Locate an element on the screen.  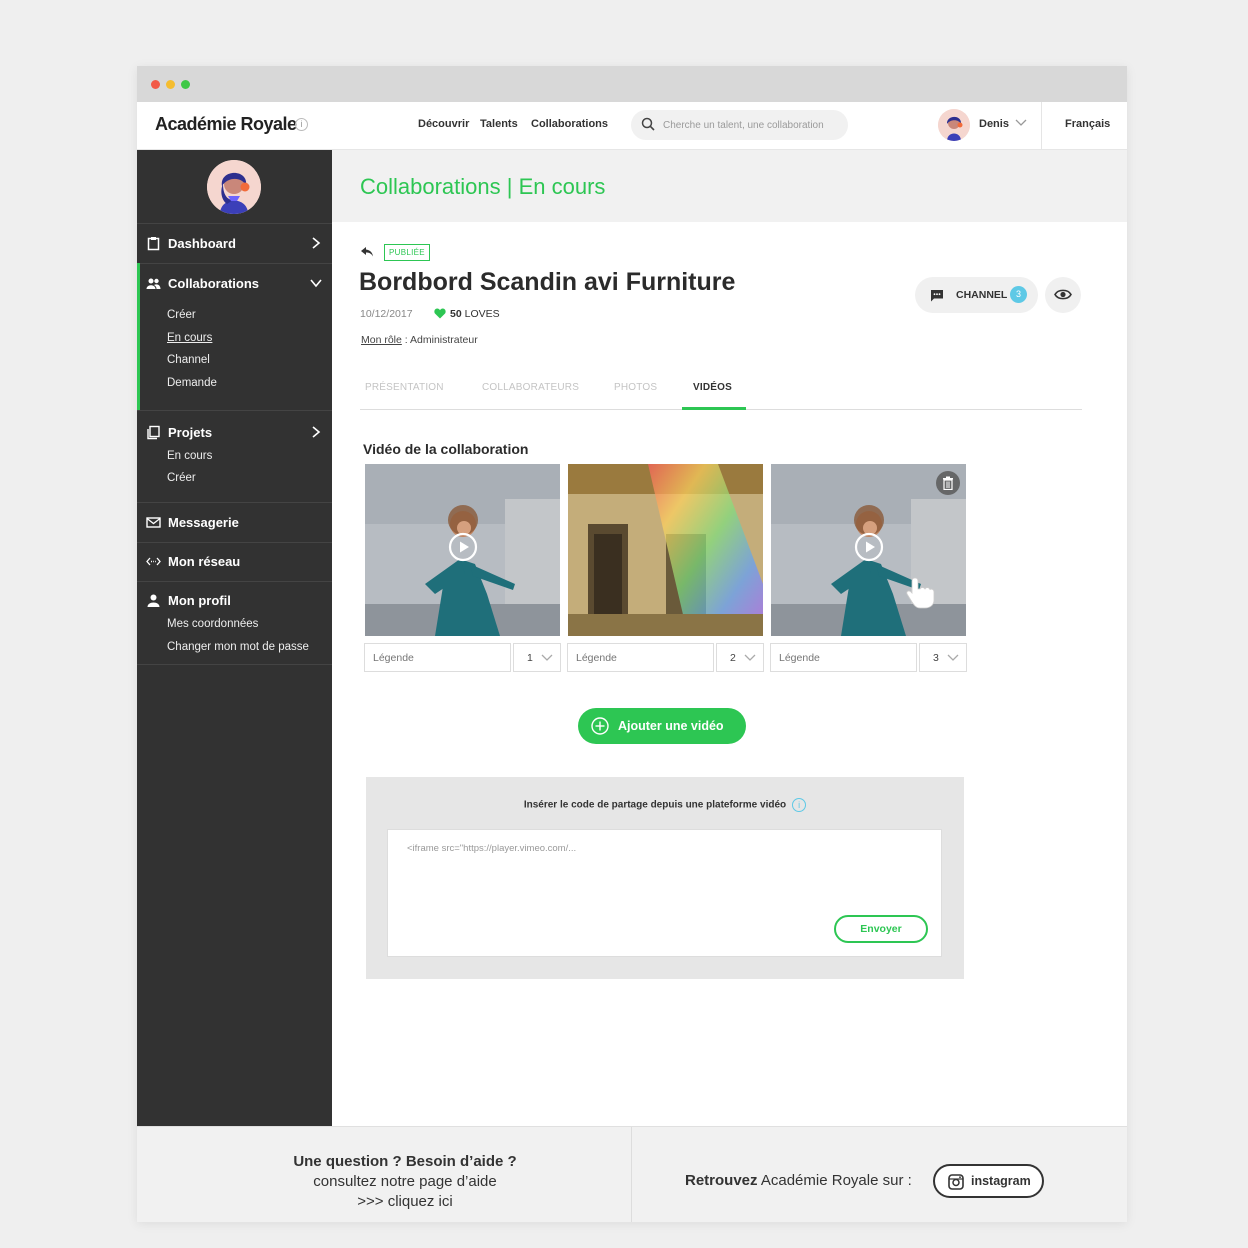
eye-icon is located at coordinates (1063, 294).